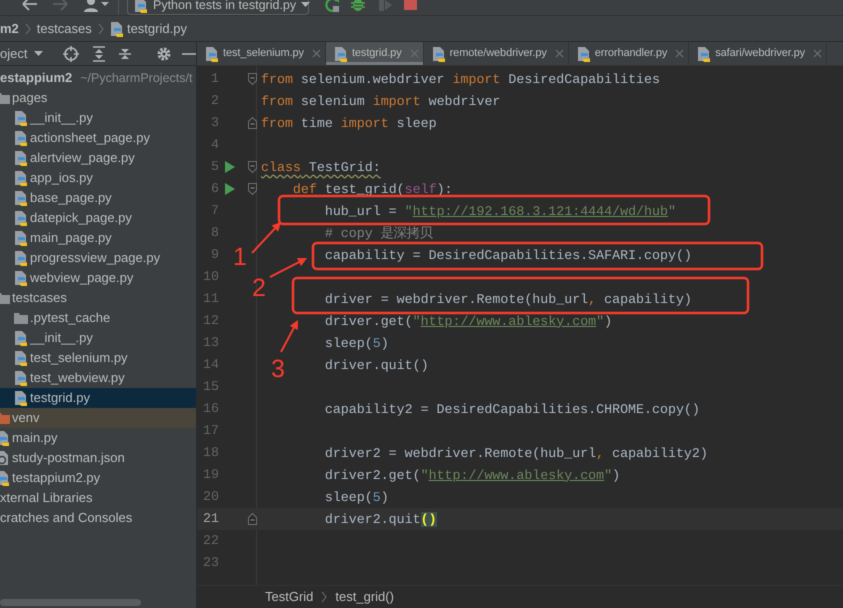  I want to click on tree-item: testgrid.py, so click(98, 398).